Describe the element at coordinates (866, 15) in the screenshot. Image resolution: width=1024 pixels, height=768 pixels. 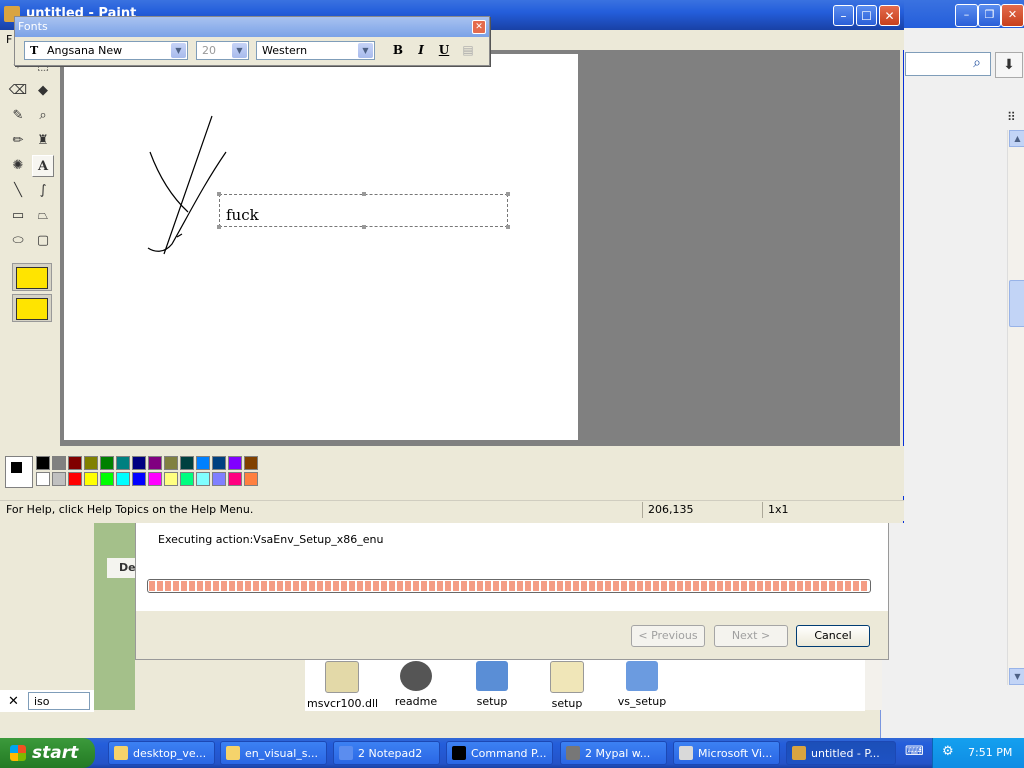
I see `maximize-icon: ☐` at that location.